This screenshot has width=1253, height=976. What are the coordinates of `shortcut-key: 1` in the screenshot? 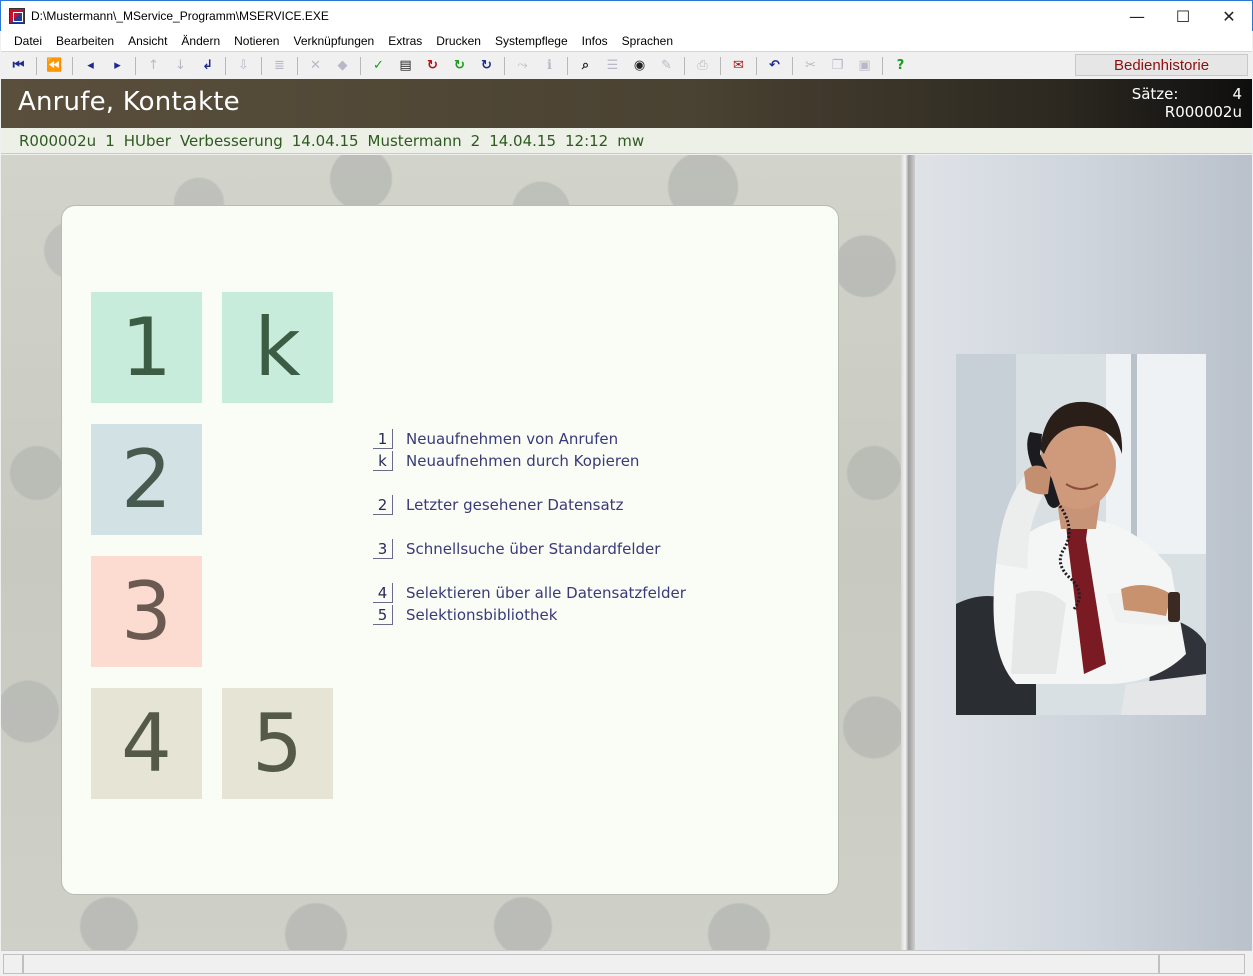 It's located at (383, 439).